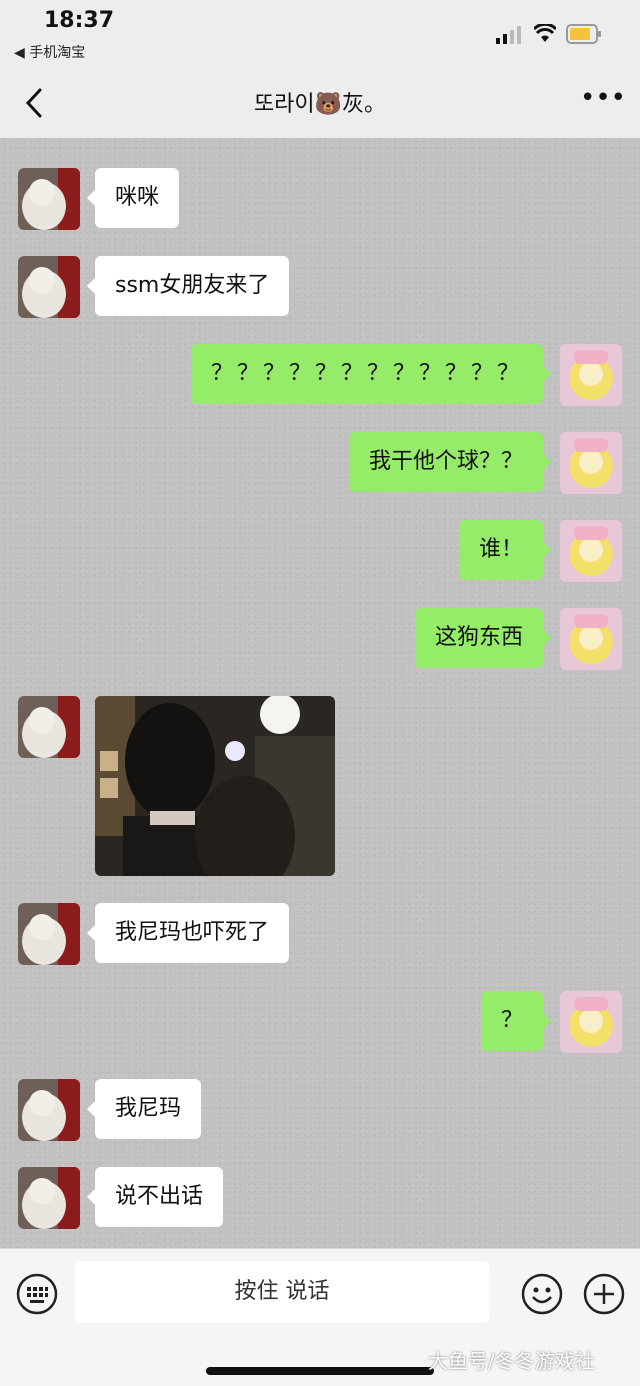 The width and height of the screenshot is (640, 1386). I want to click on battery-icon, so click(583, 34).